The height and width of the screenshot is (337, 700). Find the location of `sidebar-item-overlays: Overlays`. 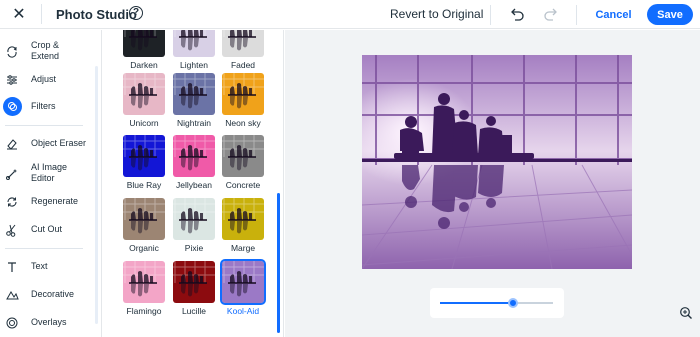

sidebar-item-overlays: Overlays is located at coordinates (47, 323).